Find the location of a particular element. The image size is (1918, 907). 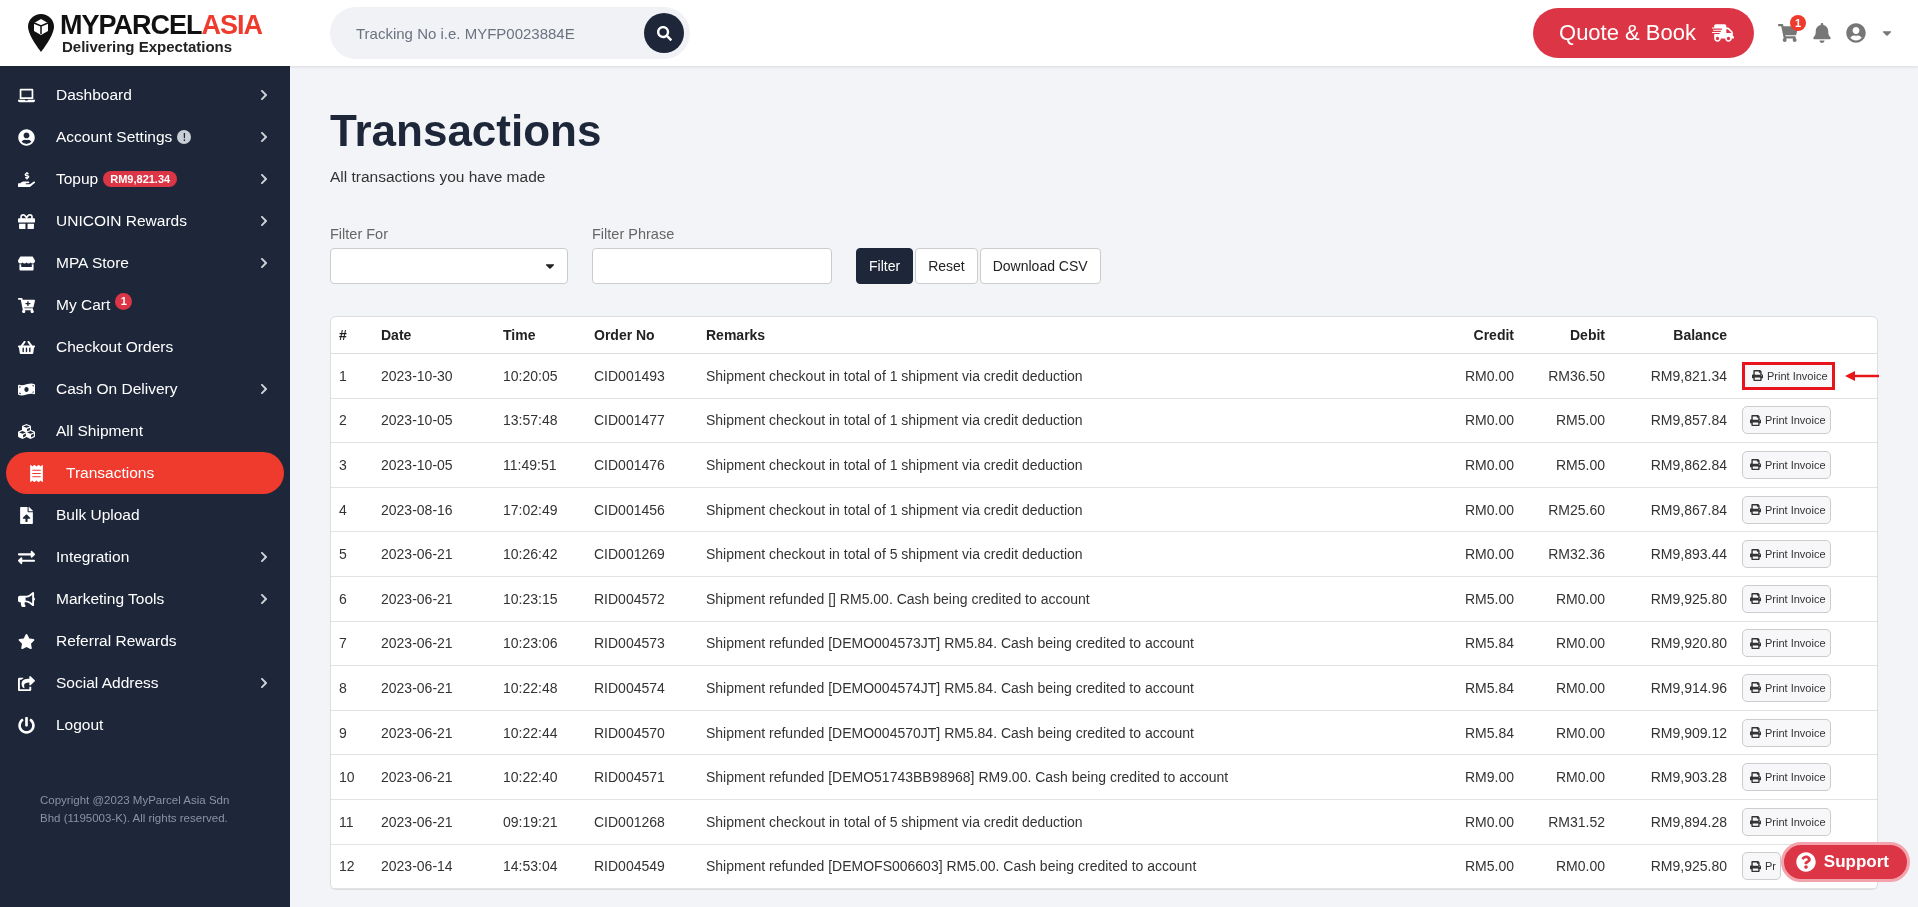

table-cell-text: 12 is located at coordinates (347, 866).